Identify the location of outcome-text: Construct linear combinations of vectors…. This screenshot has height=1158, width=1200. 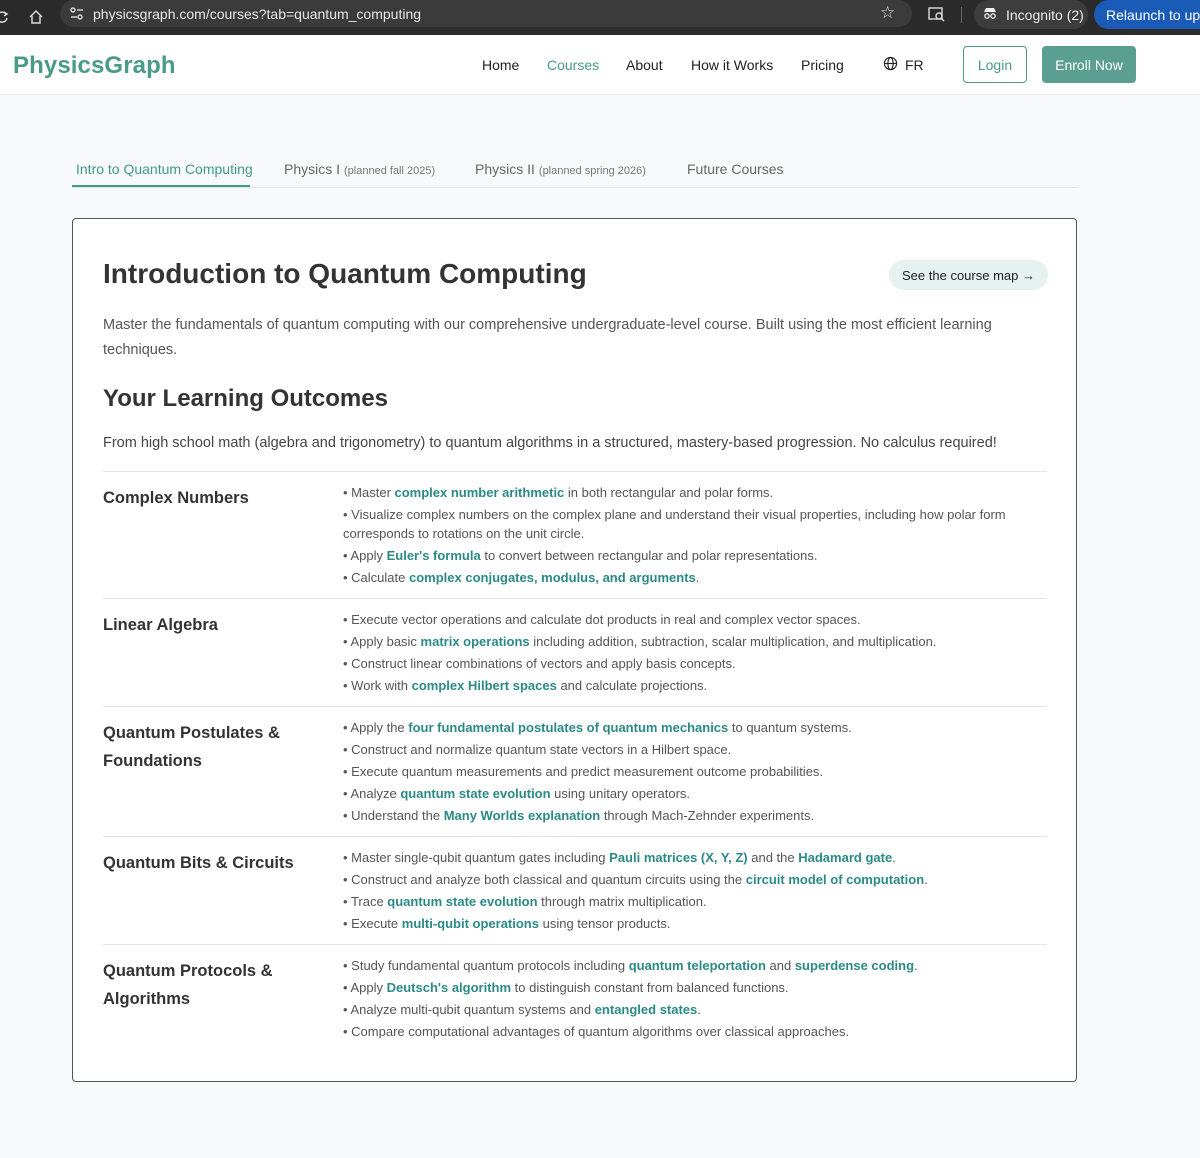
(543, 663).